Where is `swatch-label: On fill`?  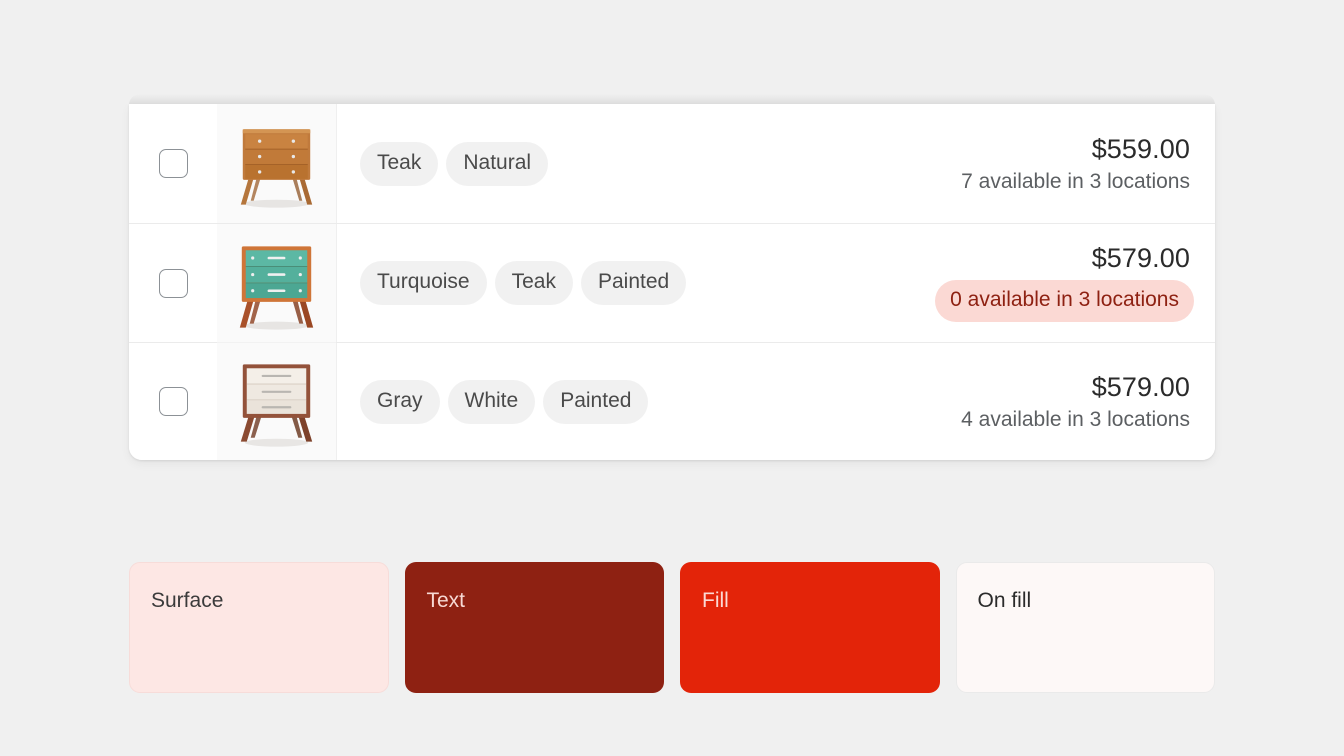
swatch-label: On fill is located at coordinates (1004, 600).